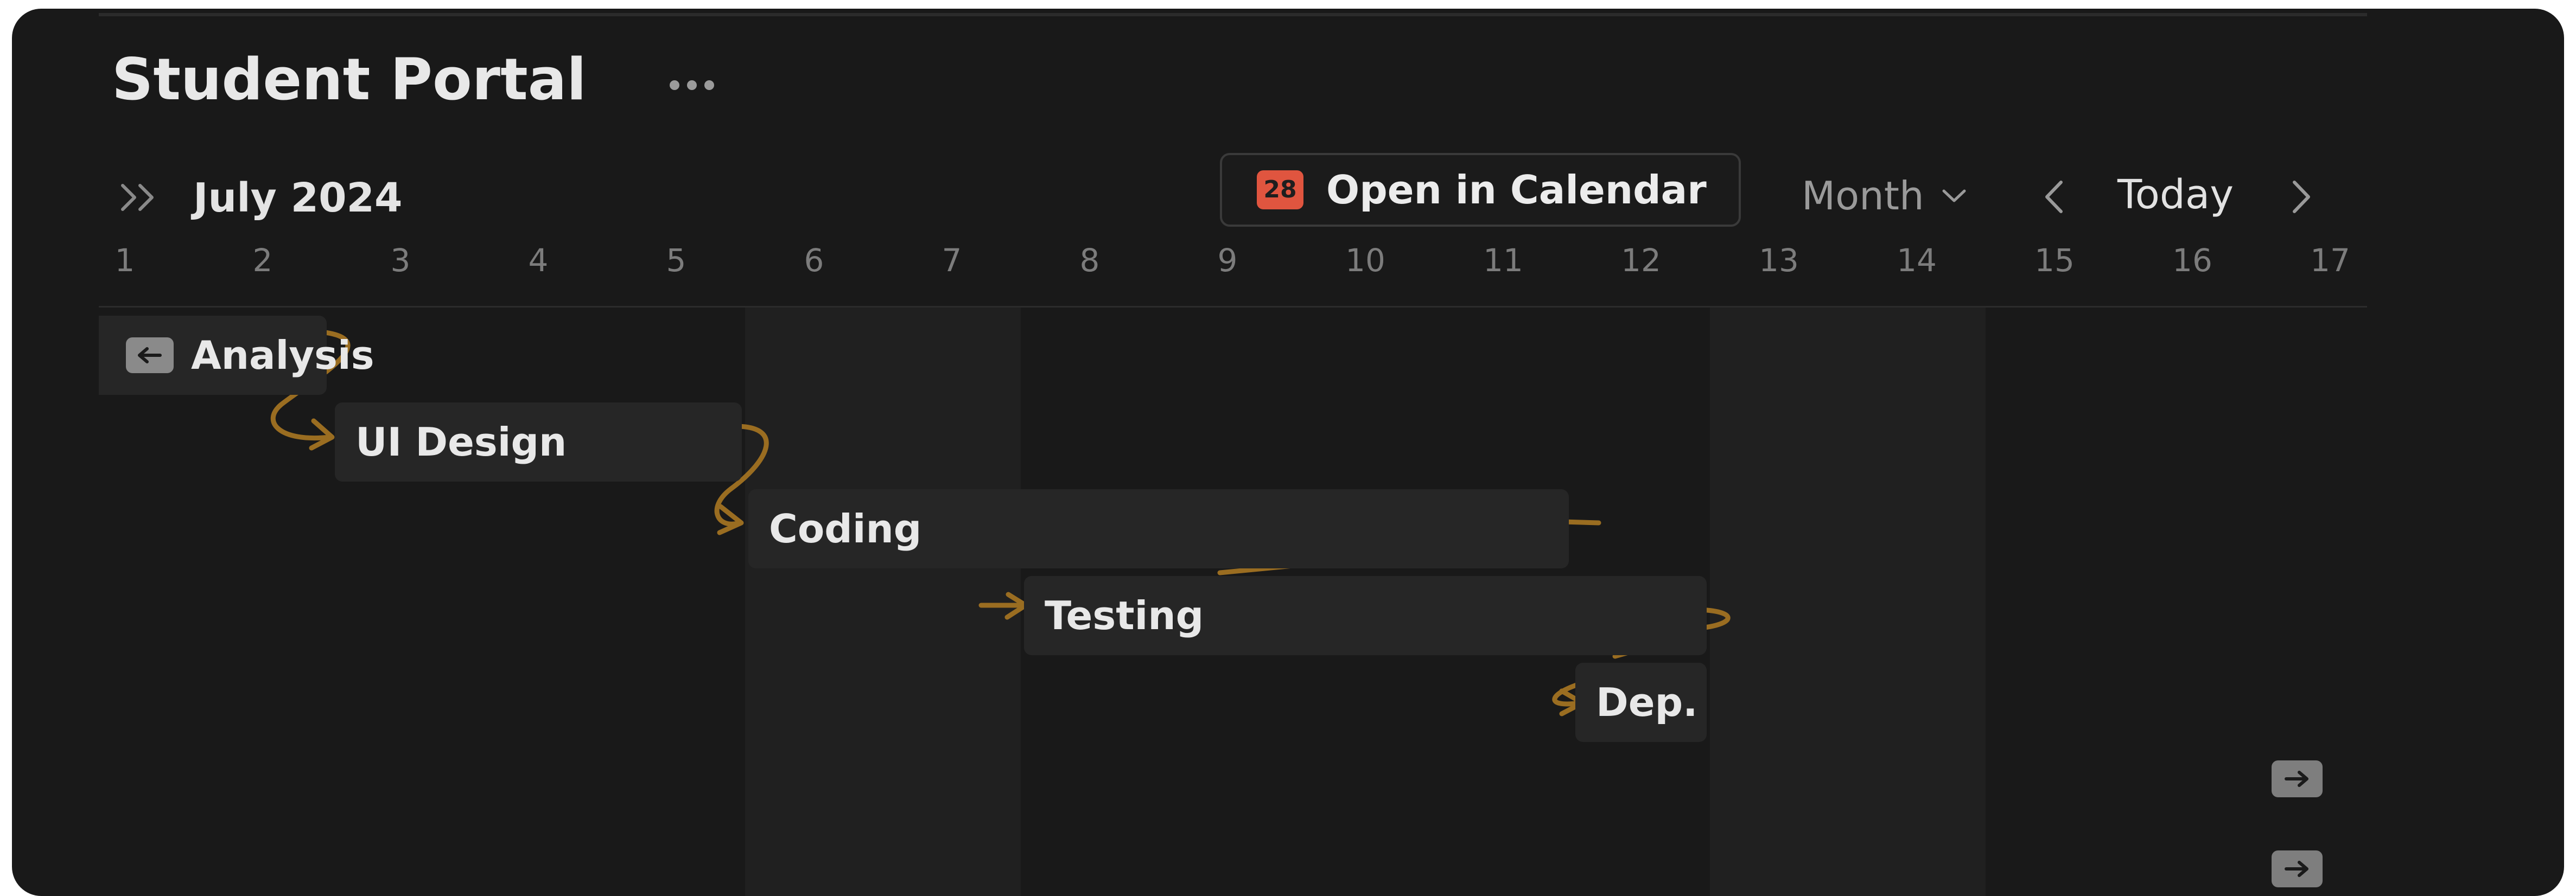 Image resolution: width=2576 pixels, height=896 pixels. Describe the element at coordinates (1863, 196) in the screenshot. I see `view-mode-label: Month` at that location.